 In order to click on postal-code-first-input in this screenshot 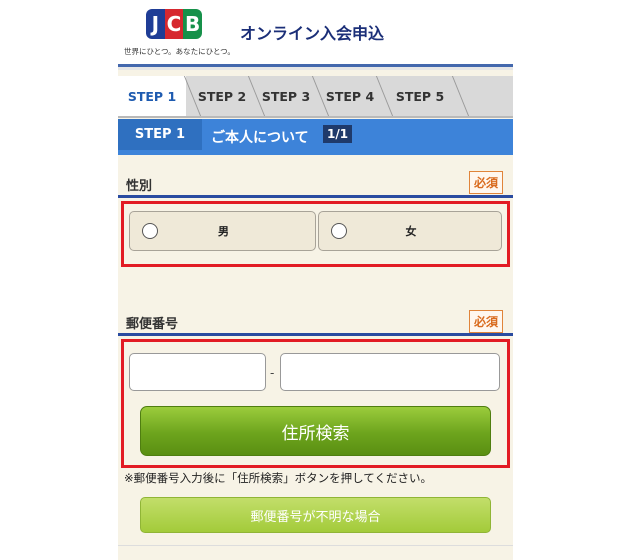, I will do `click(197, 372)`.